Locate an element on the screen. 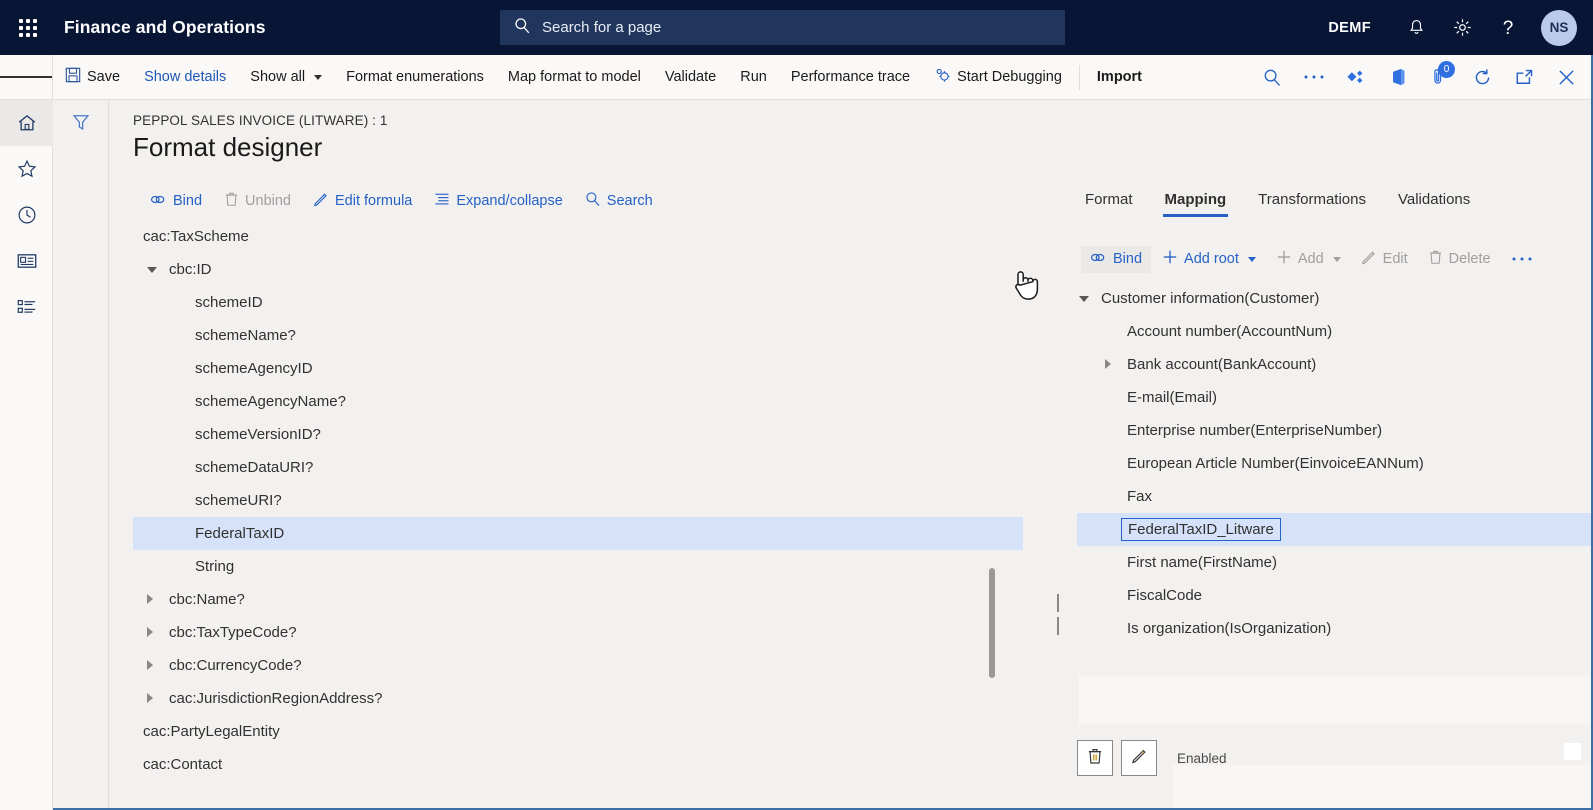  footer-edit-button is located at coordinates (1139, 758).